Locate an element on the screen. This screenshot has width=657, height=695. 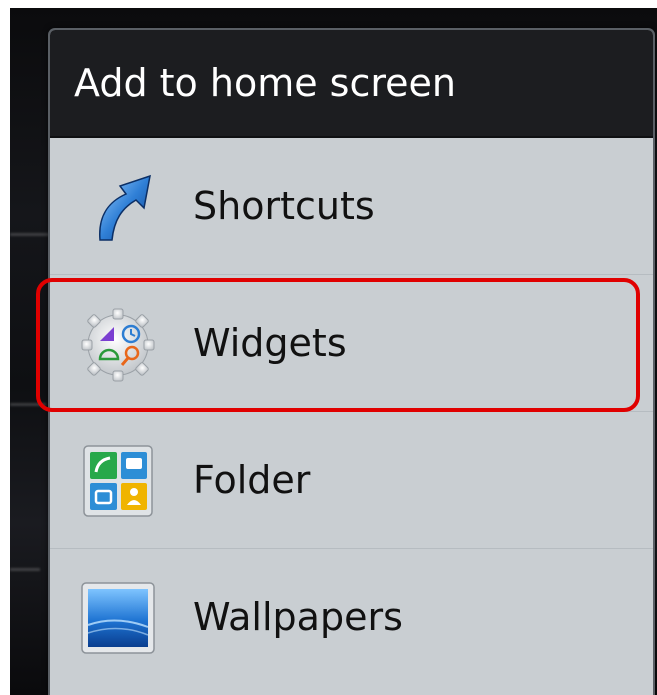
menu-item-label: Widgets is located at coordinates (270, 343).